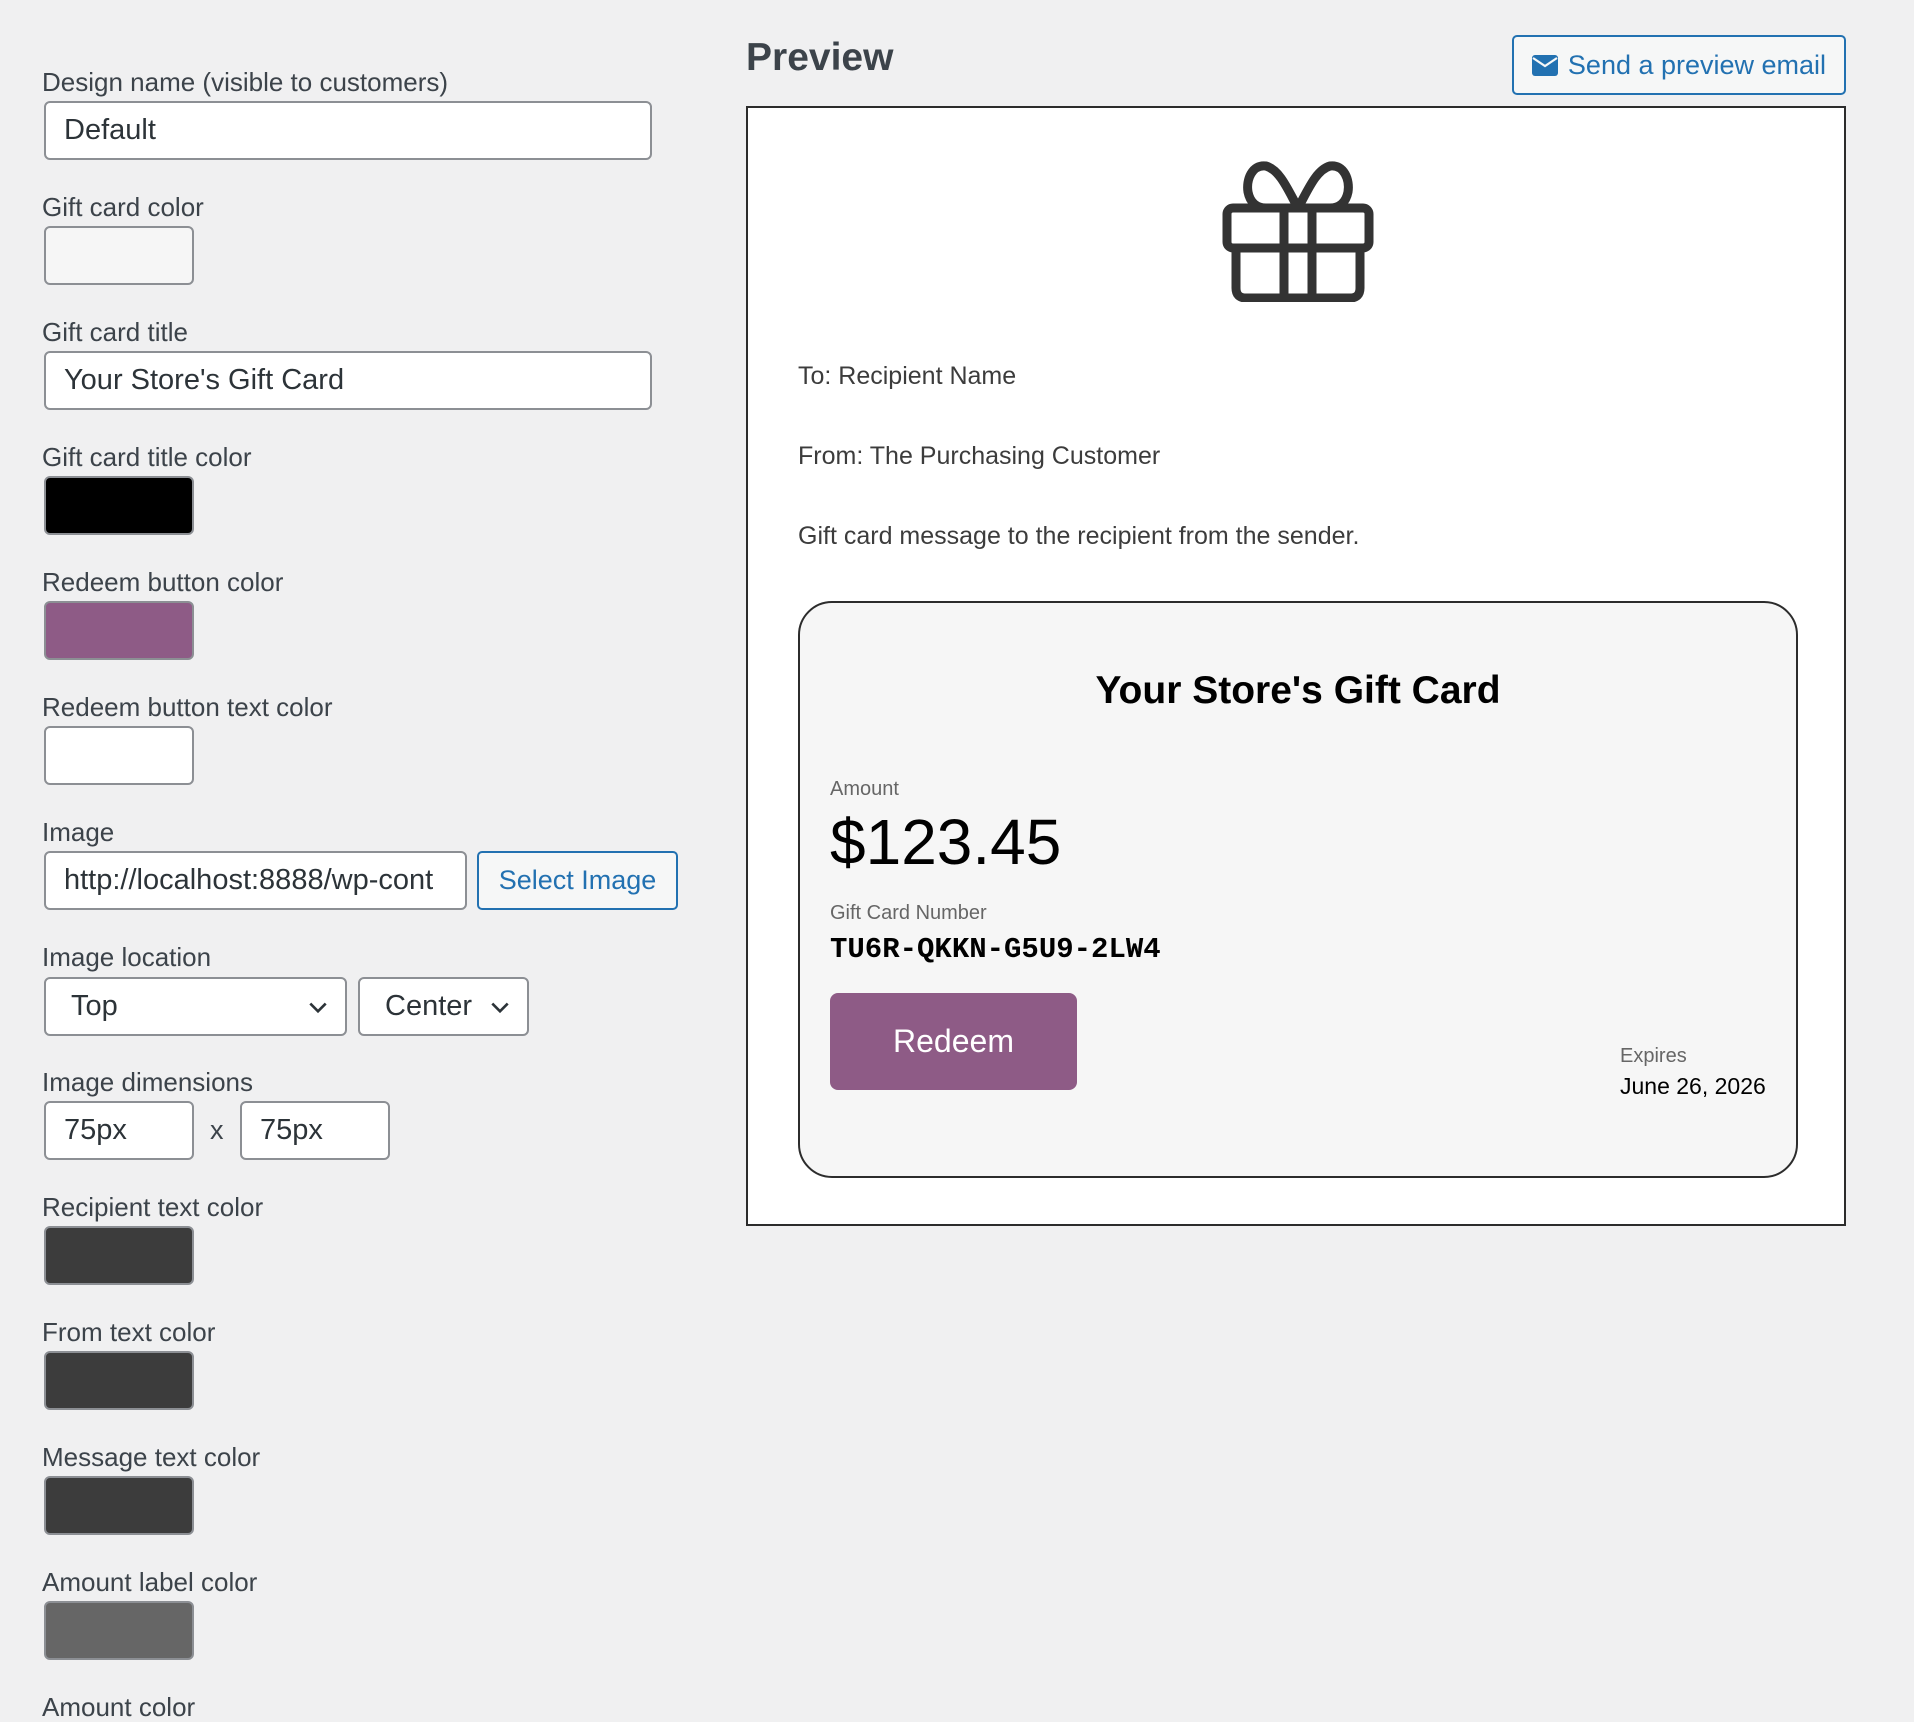 The image size is (1914, 1722). What do you see at coordinates (1697, 64) in the screenshot?
I see `send-preview-email-label: Send a preview email` at bounding box center [1697, 64].